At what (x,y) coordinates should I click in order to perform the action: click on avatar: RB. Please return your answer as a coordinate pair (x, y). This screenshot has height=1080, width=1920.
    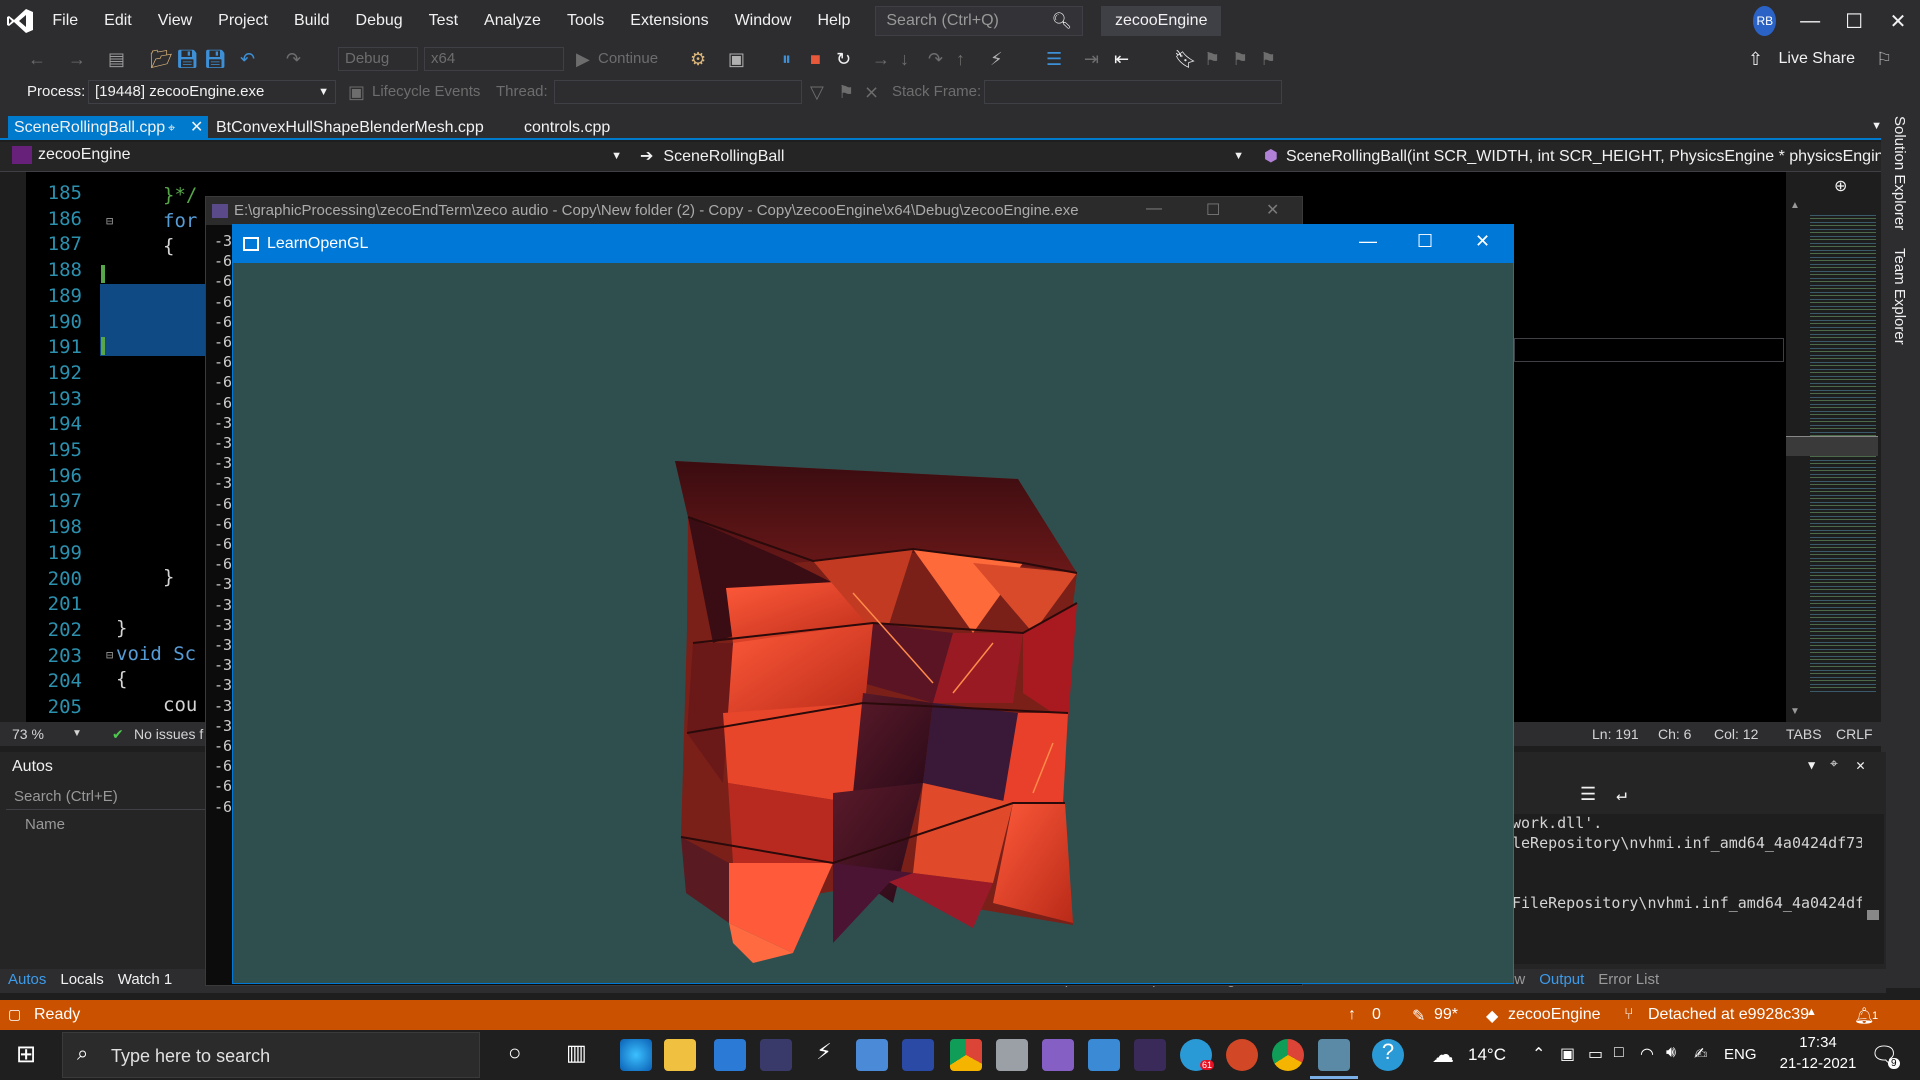
    Looking at the image, I should click on (1765, 21).